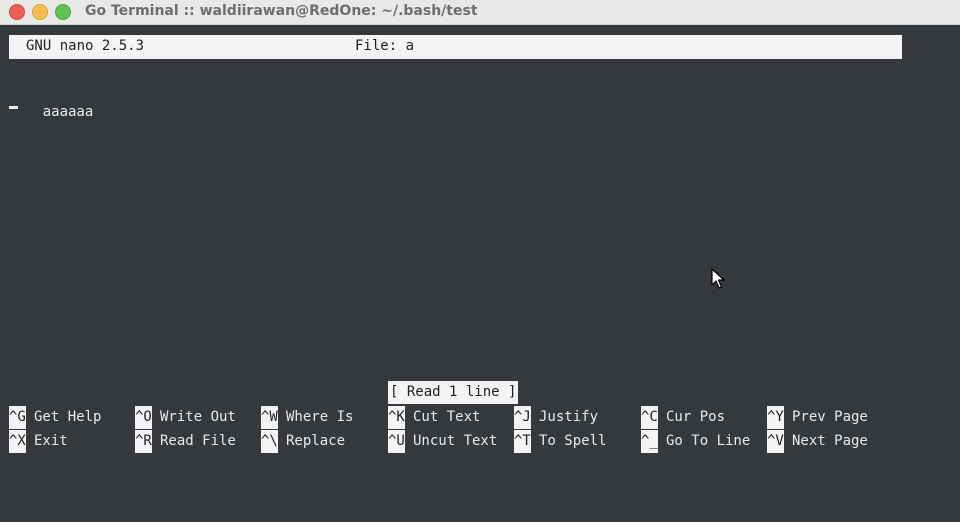  I want to click on shortcut-label: Justify, so click(569, 417).